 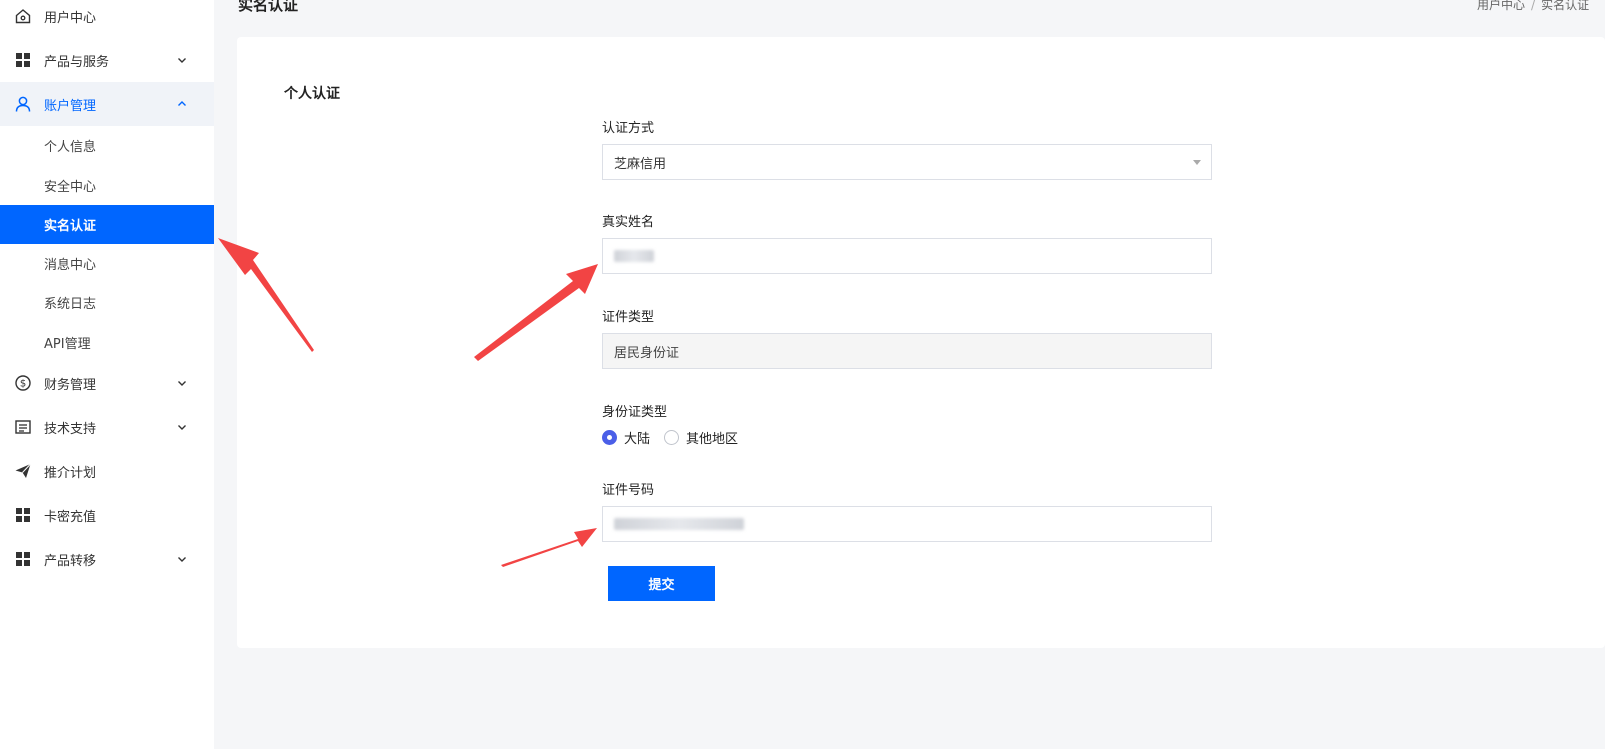 I want to click on method-select: 芝麻信用, so click(x=907, y=162).